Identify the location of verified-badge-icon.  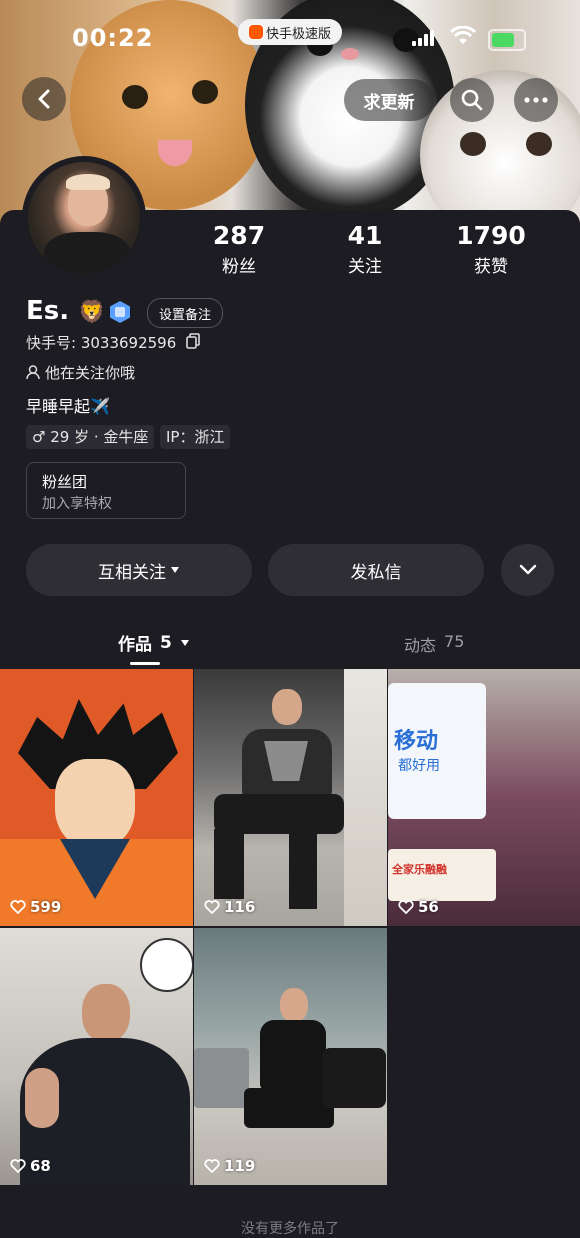
(120, 312).